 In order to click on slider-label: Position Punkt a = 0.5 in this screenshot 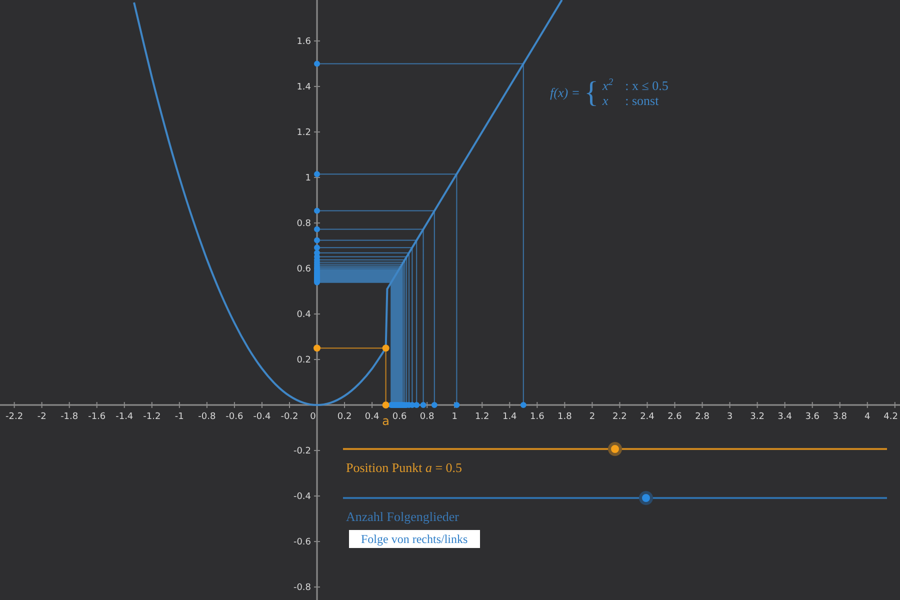, I will do `click(404, 468)`.